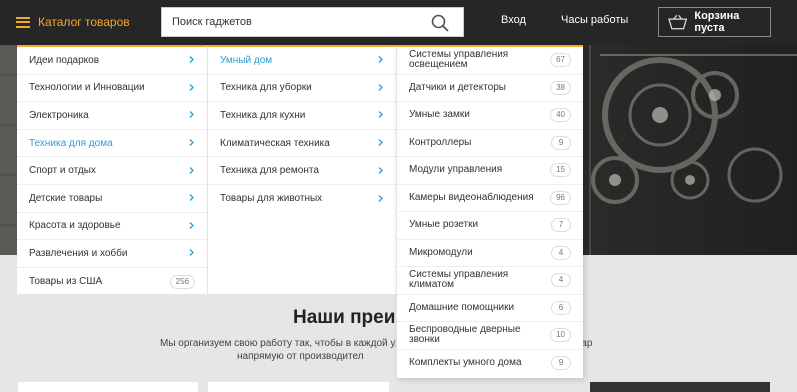  Describe the element at coordinates (263, 115) in the screenshot. I see `submenu-item-label: Техника для кухни` at that location.